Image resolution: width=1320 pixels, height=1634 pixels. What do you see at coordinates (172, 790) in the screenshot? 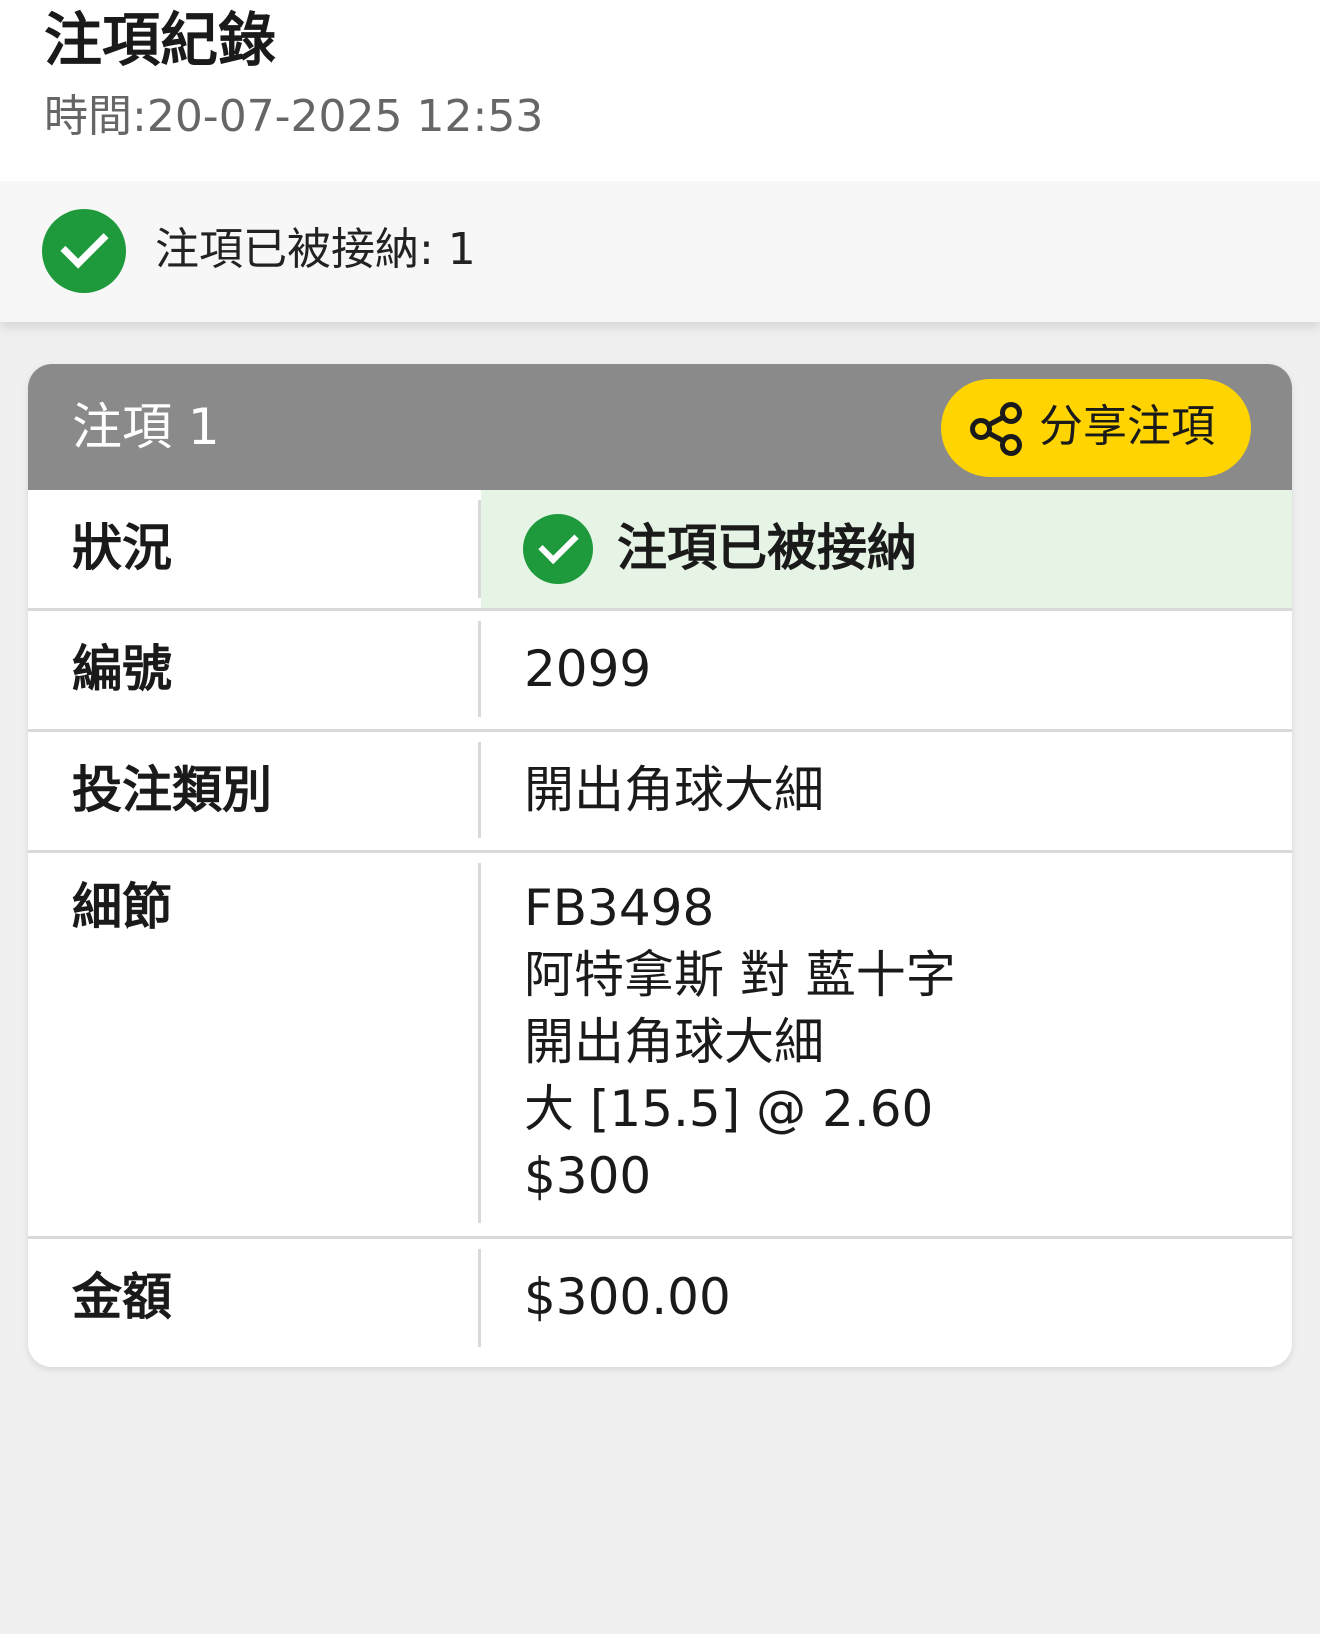
I see `bet-type-label: 投注類別` at bounding box center [172, 790].